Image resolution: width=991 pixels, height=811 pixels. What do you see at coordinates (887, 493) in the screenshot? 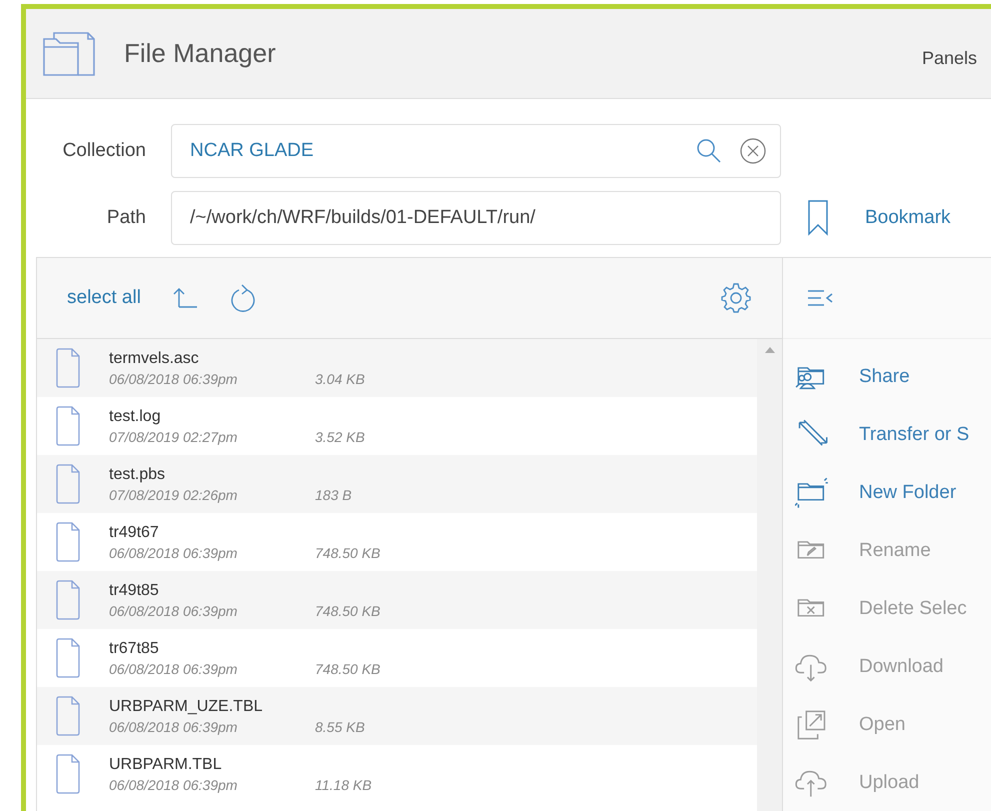
I see `action-item: New Folder` at bounding box center [887, 493].